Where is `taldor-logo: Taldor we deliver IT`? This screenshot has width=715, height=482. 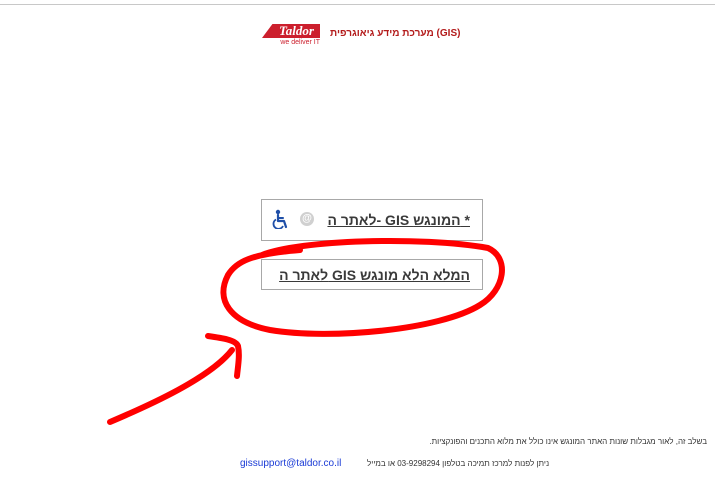 taldor-logo: Taldor we deliver IT is located at coordinates (292, 36).